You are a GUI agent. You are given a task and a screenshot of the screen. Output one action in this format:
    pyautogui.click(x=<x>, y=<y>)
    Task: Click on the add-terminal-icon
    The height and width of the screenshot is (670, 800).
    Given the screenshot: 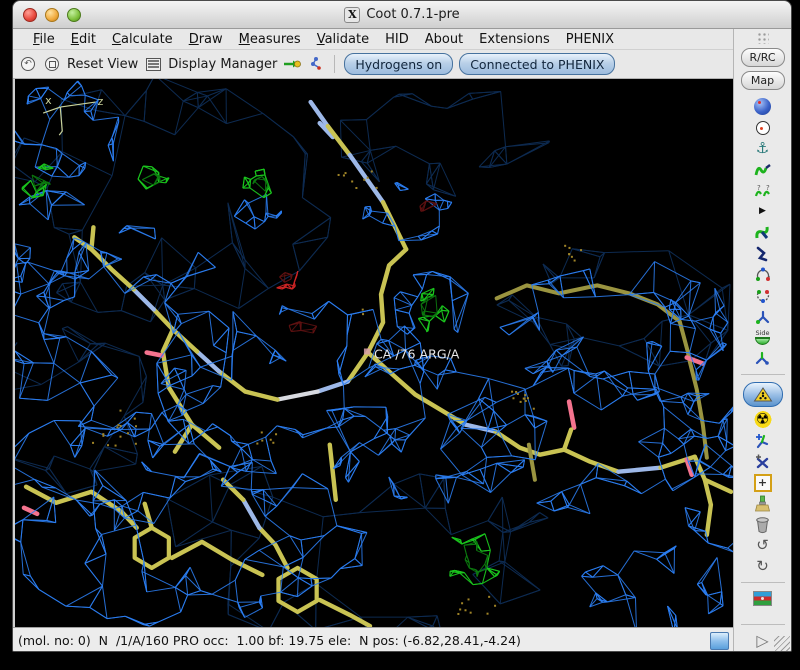 What is the action you would take?
    pyautogui.click(x=762, y=441)
    